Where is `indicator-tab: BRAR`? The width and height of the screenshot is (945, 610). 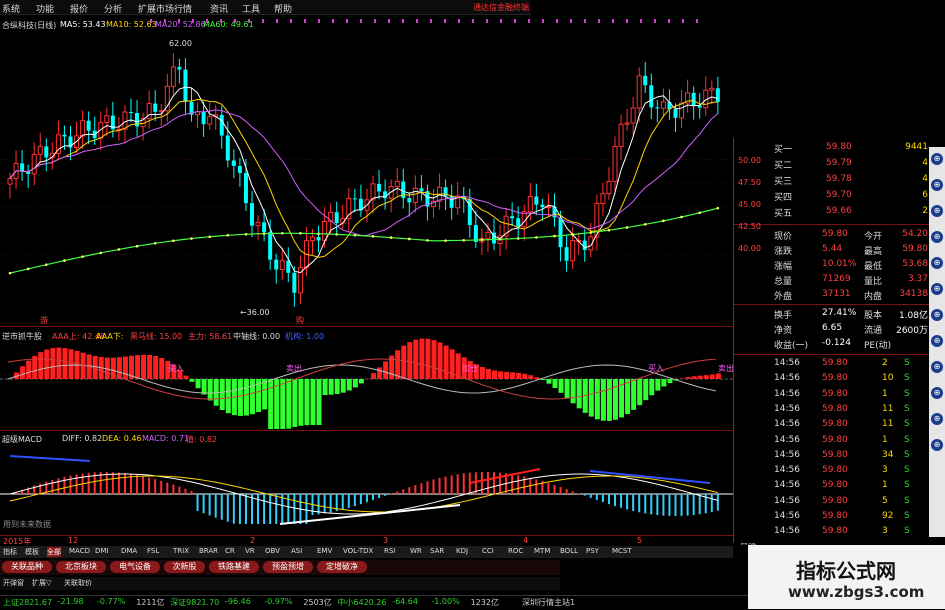
indicator-tab: BRAR is located at coordinates (208, 551).